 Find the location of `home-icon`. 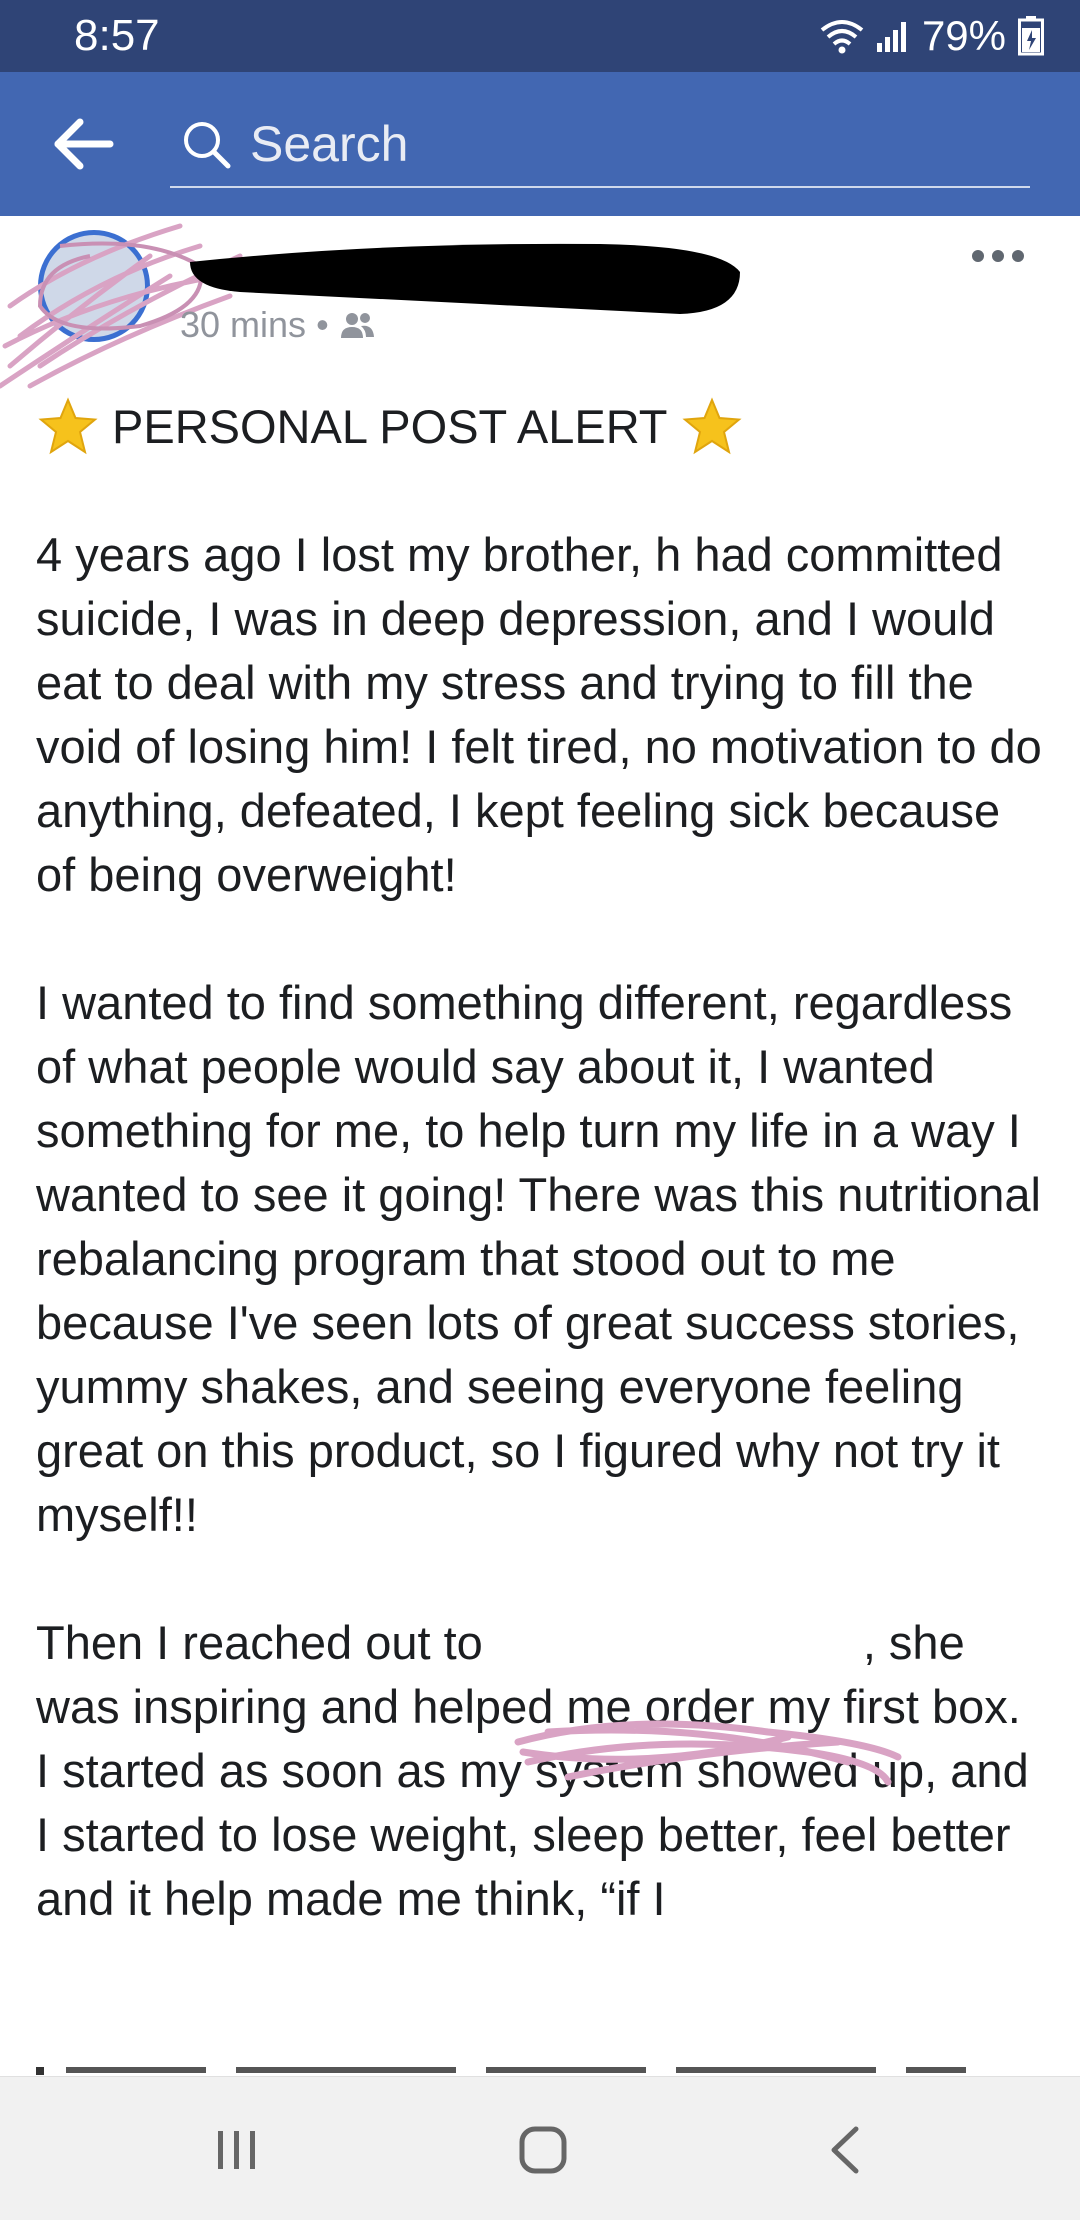

home-icon is located at coordinates (543, 2150).